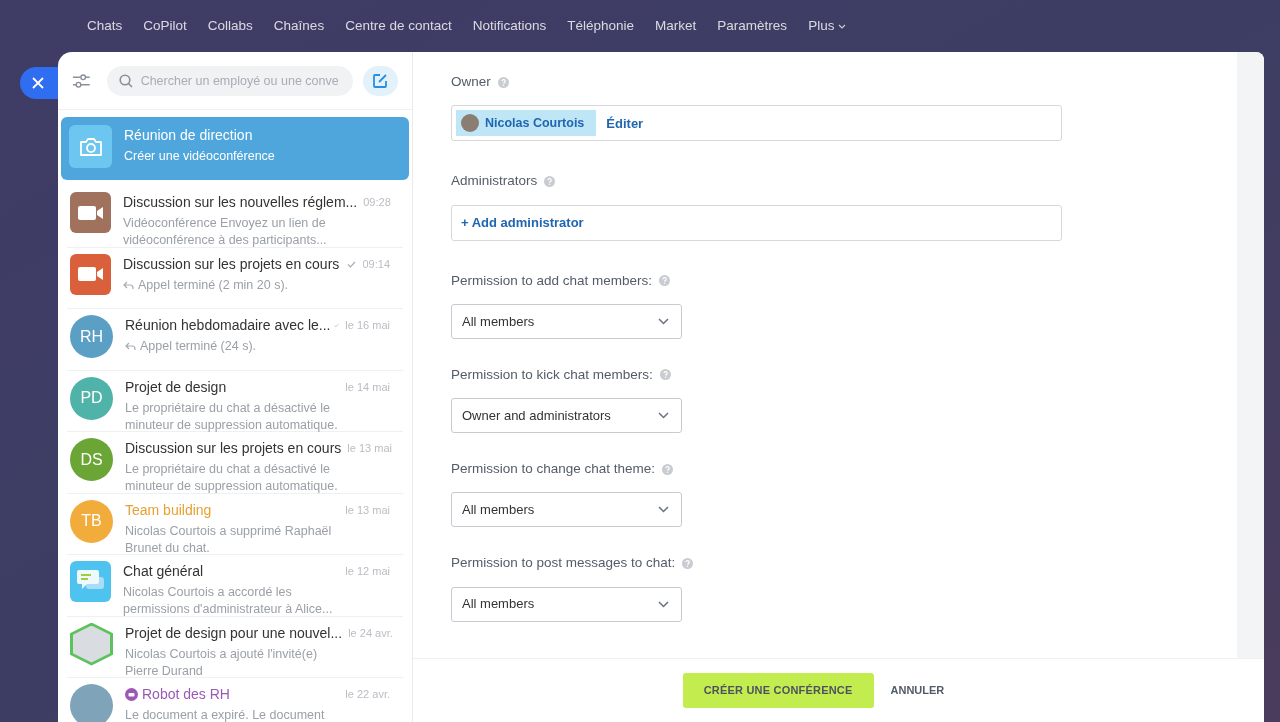 Image resolution: width=1280 pixels, height=722 pixels. Describe the element at coordinates (91, 459) in the screenshot. I see `chat-avatar: DS` at that location.